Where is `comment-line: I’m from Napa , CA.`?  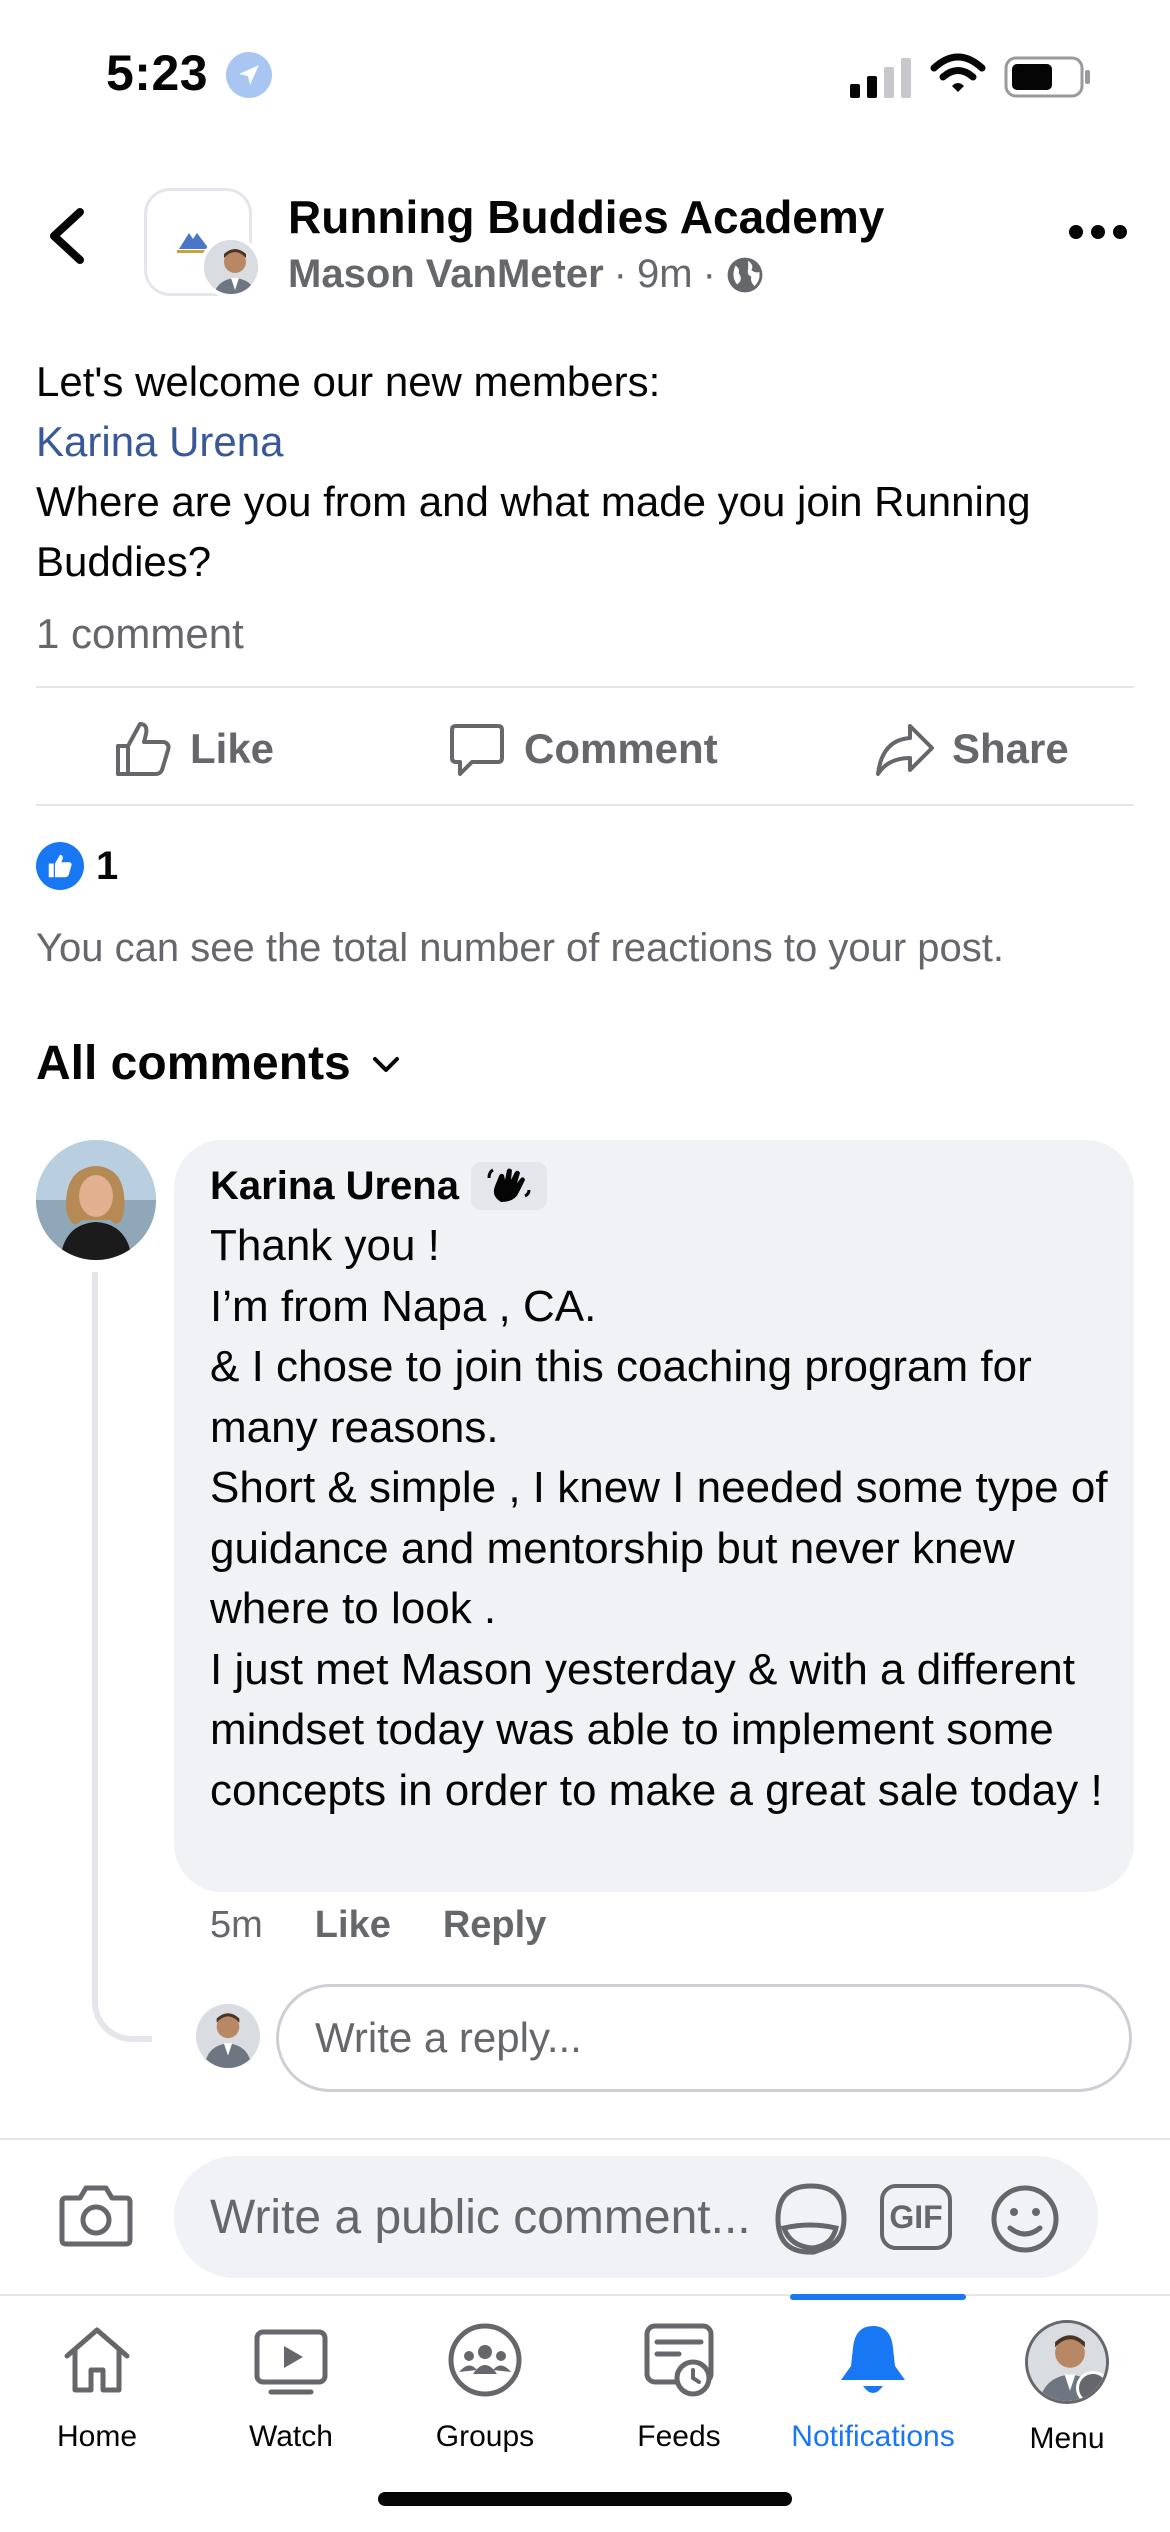 comment-line: I’m from Napa , CA. is located at coordinates (403, 1306).